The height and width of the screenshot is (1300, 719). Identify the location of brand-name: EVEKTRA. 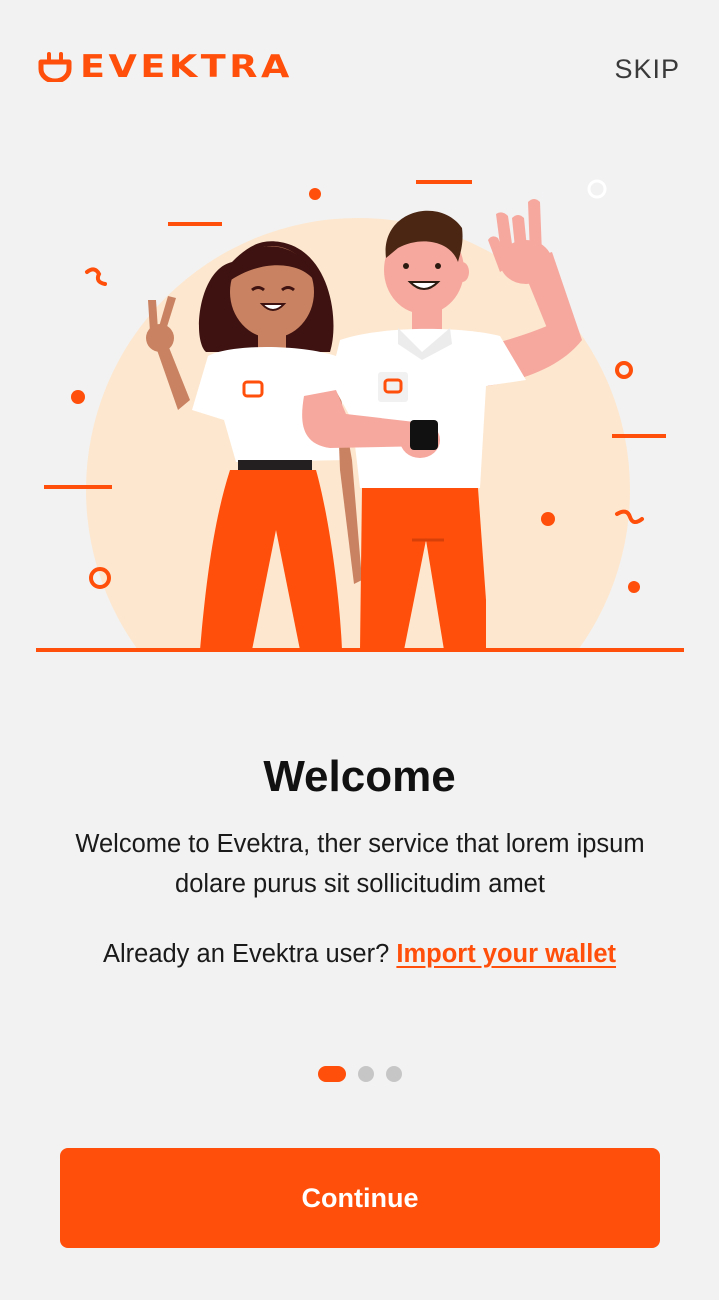
(186, 67).